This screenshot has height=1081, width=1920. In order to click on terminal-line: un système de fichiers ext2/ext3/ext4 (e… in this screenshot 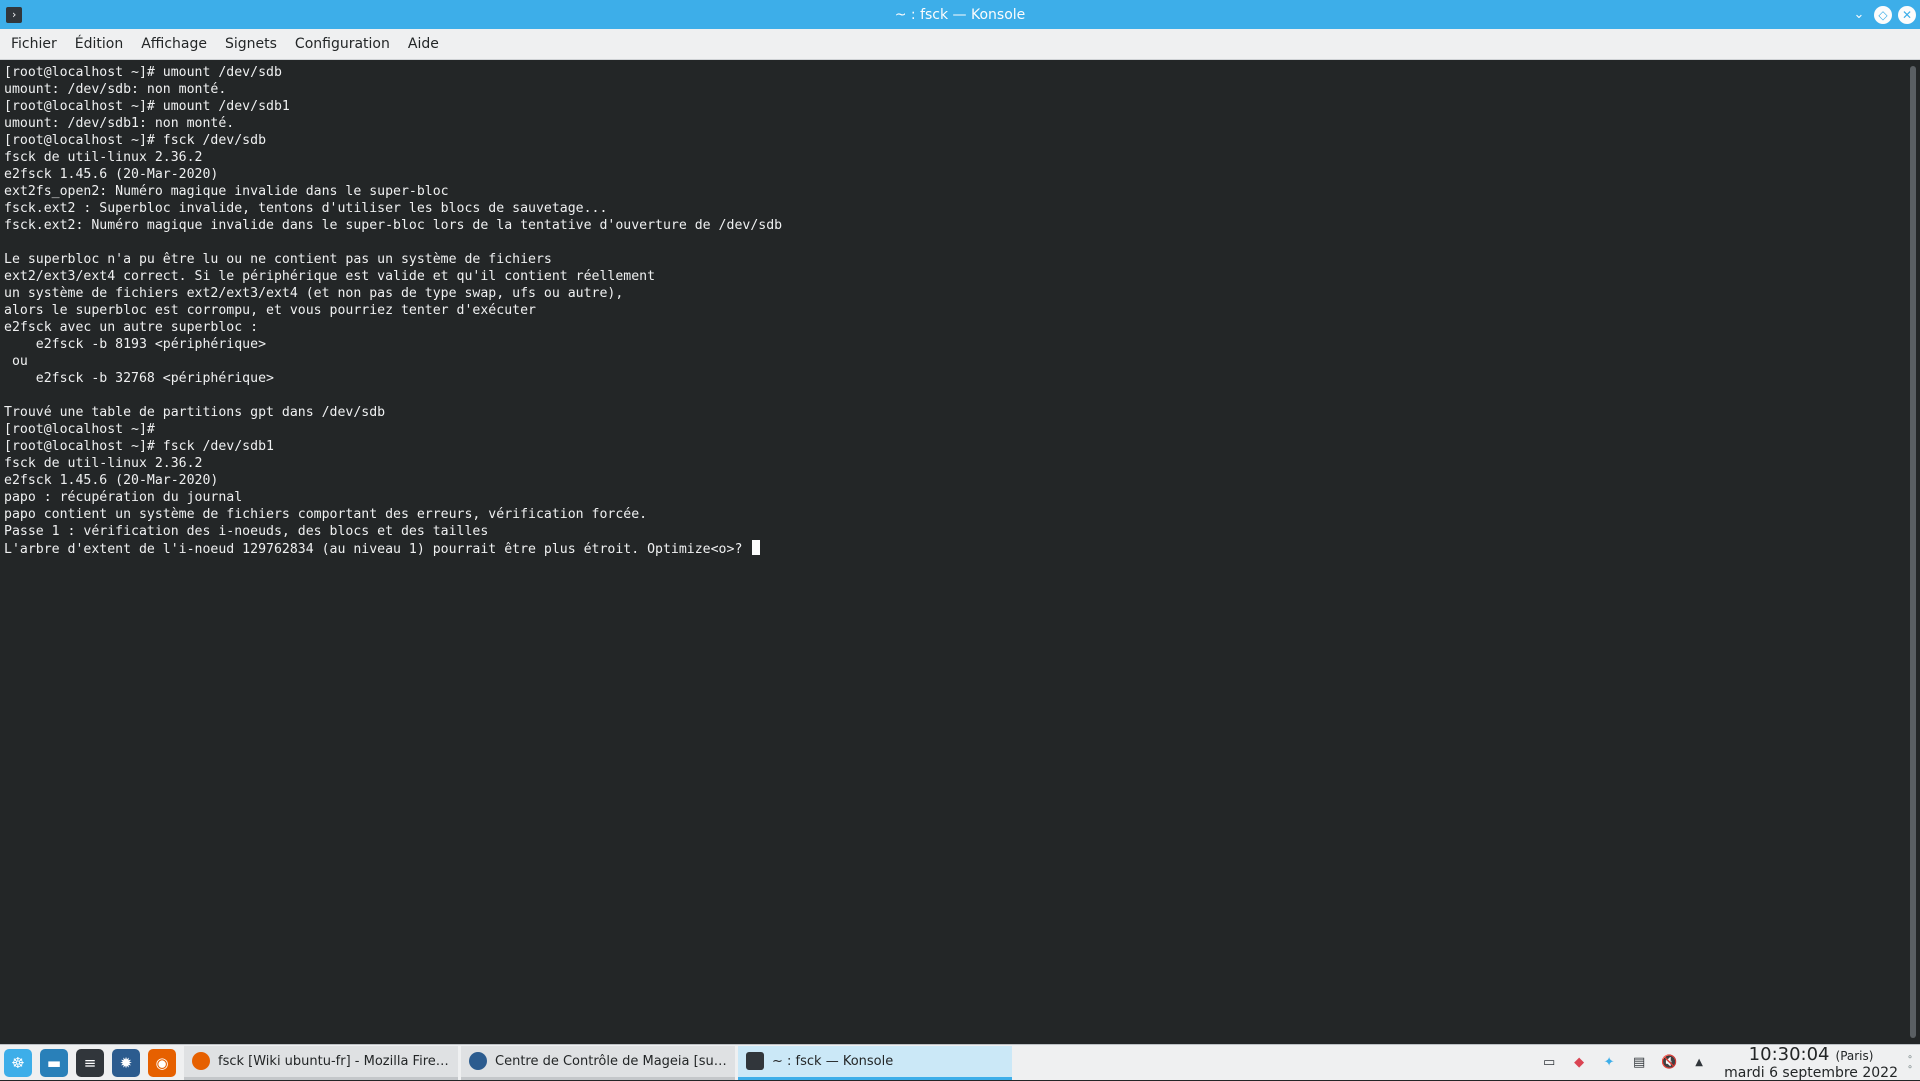, I will do `click(314, 293)`.